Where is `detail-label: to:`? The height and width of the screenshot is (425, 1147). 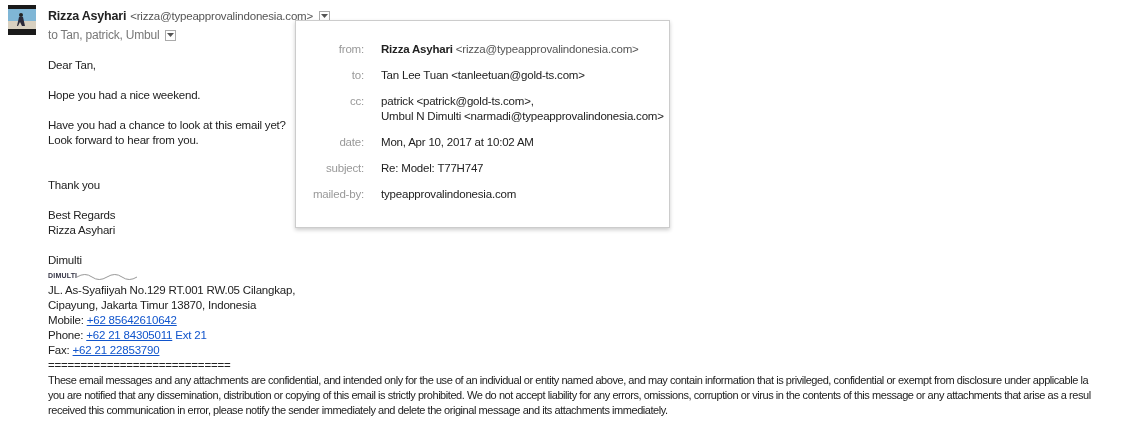
detail-label: to: is located at coordinates (357, 75).